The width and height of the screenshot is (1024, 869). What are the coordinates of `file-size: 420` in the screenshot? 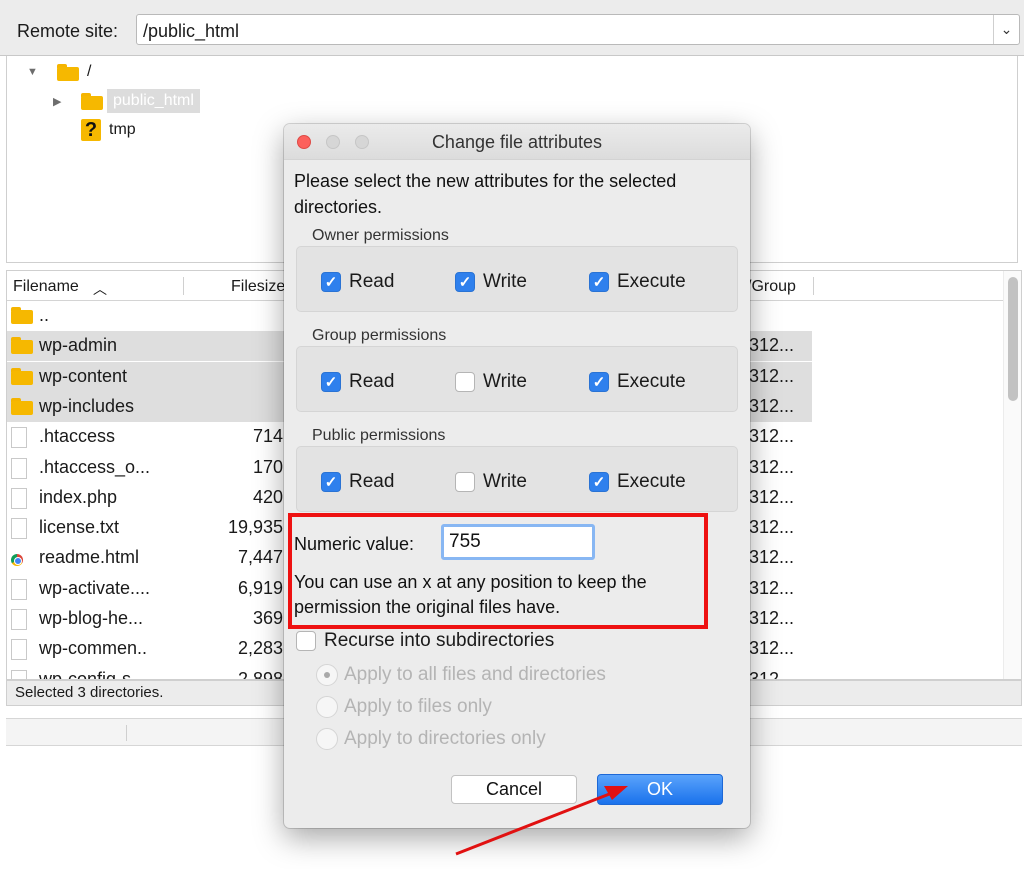 It's located at (267, 496).